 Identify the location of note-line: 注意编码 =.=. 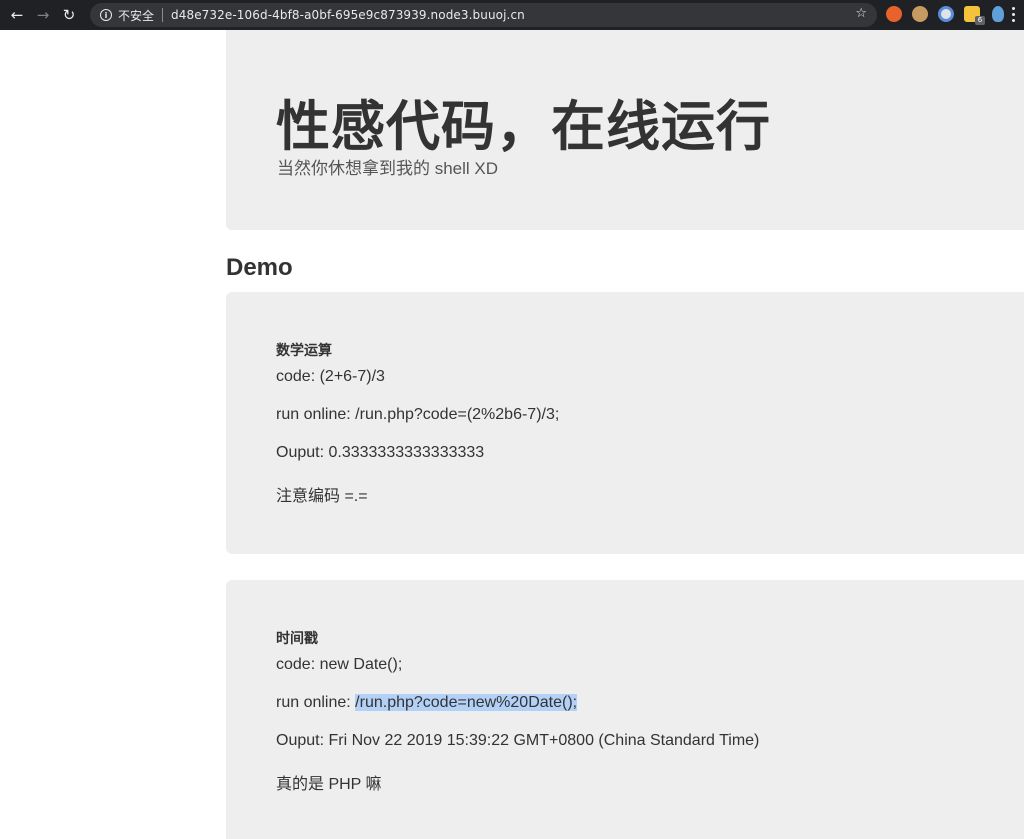
(322, 496).